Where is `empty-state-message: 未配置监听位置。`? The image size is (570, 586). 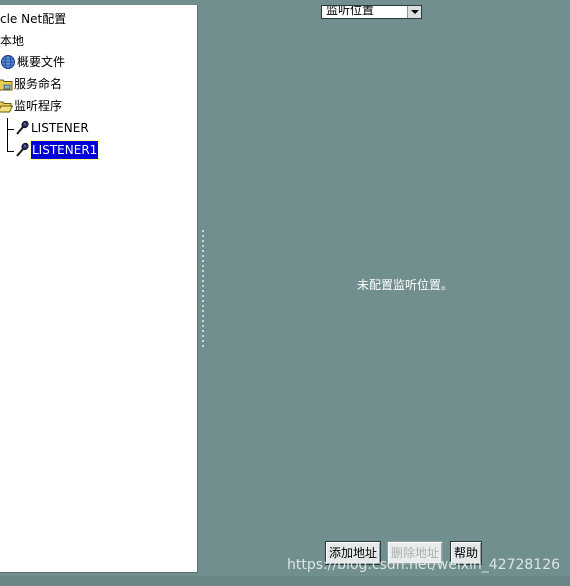
empty-state-message: 未配置监听位置。 is located at coordinates (404, 285).